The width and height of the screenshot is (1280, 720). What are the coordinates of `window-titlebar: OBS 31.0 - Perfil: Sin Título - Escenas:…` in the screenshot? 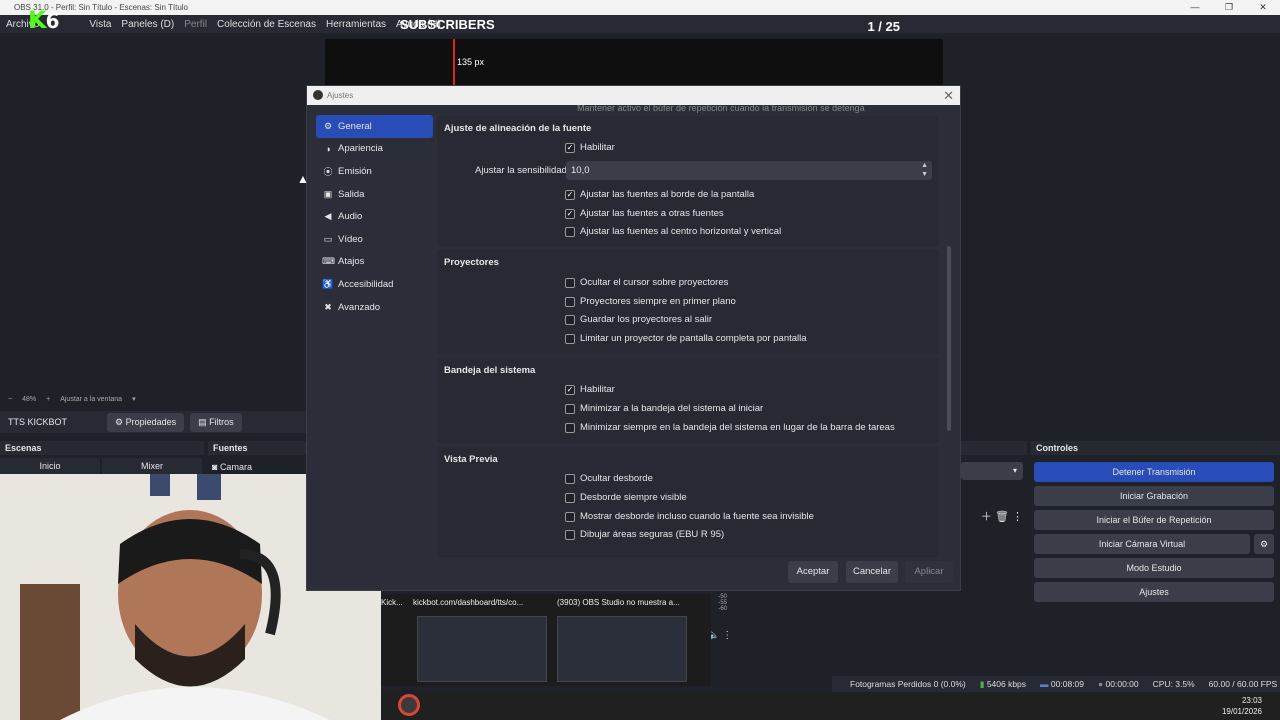 It's located at (640, 7).